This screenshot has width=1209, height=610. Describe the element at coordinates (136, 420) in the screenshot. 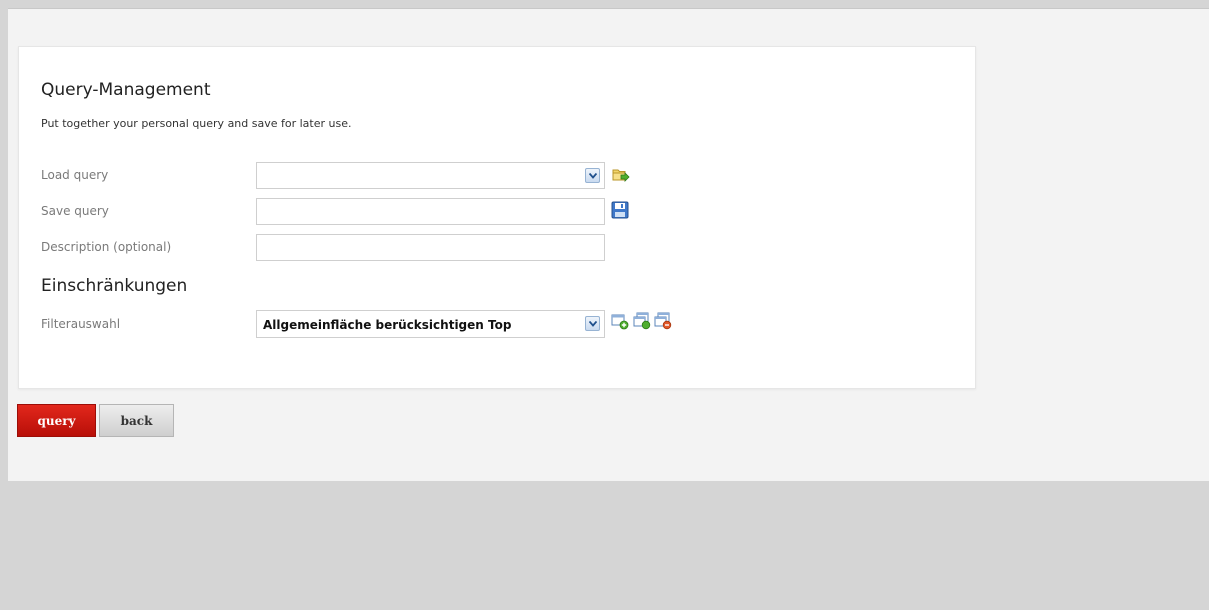

I see `back-button: back` at that location.